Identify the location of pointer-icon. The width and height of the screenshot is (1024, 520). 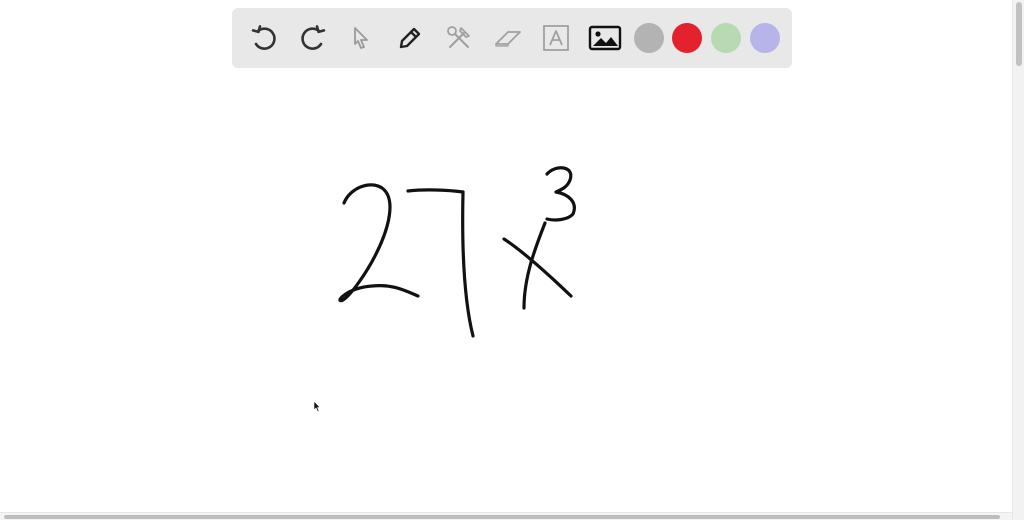
(361, 38).